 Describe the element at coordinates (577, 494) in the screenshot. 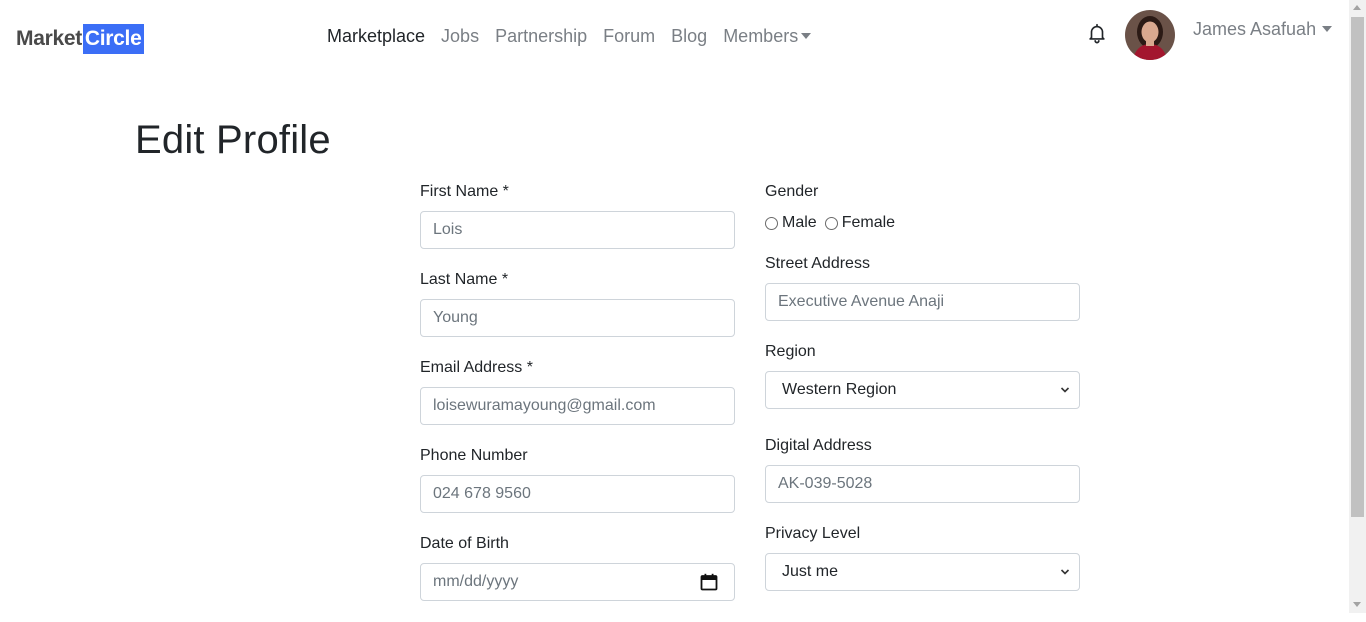

I see `phone-field: 024 678 9560` at that location.